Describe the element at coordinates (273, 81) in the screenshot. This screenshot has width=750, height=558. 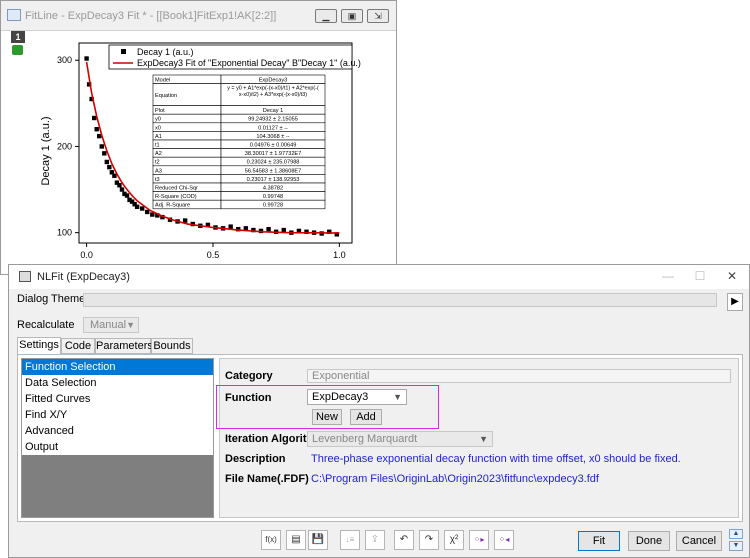
I see `table-header-value: ExpDecay3` at that location.